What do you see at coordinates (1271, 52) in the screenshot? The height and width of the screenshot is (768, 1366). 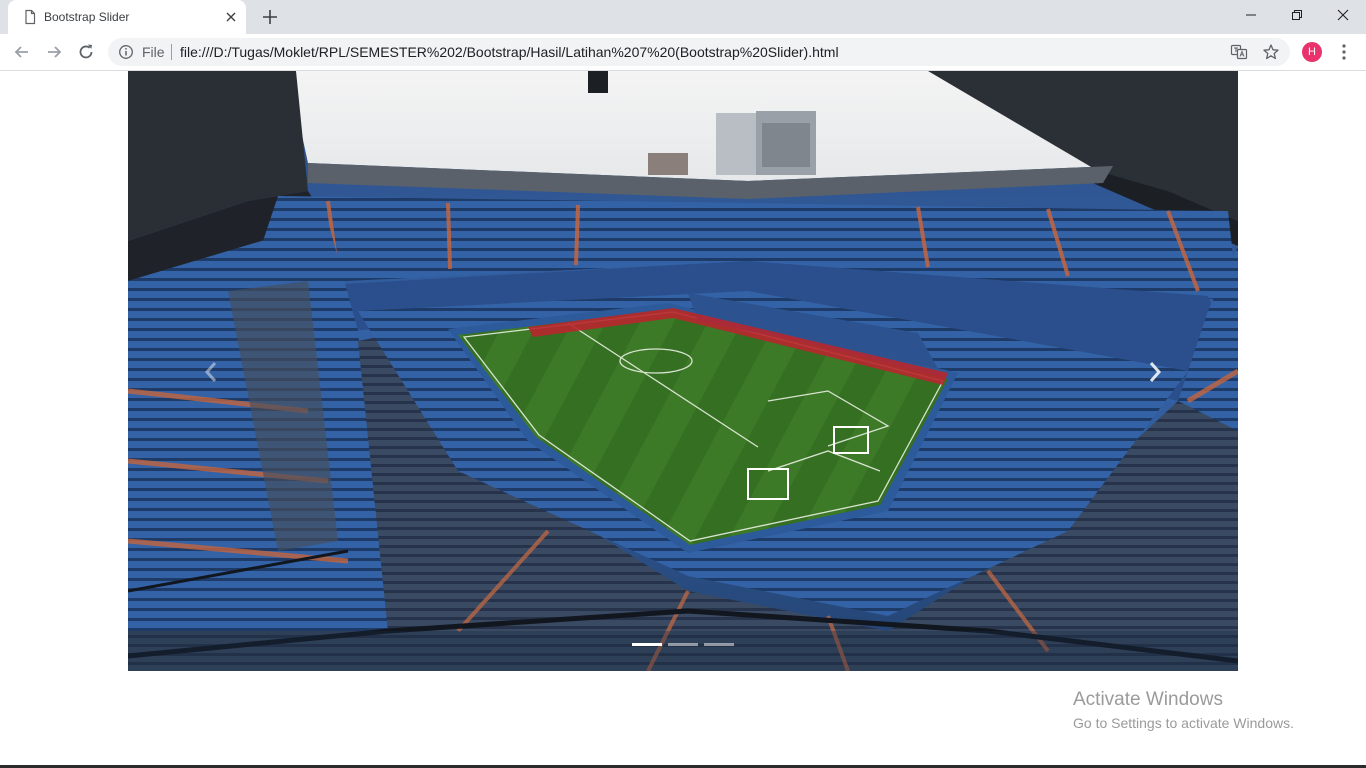 I see `bookmark-star-icon` at bounding box center [1271, 52].